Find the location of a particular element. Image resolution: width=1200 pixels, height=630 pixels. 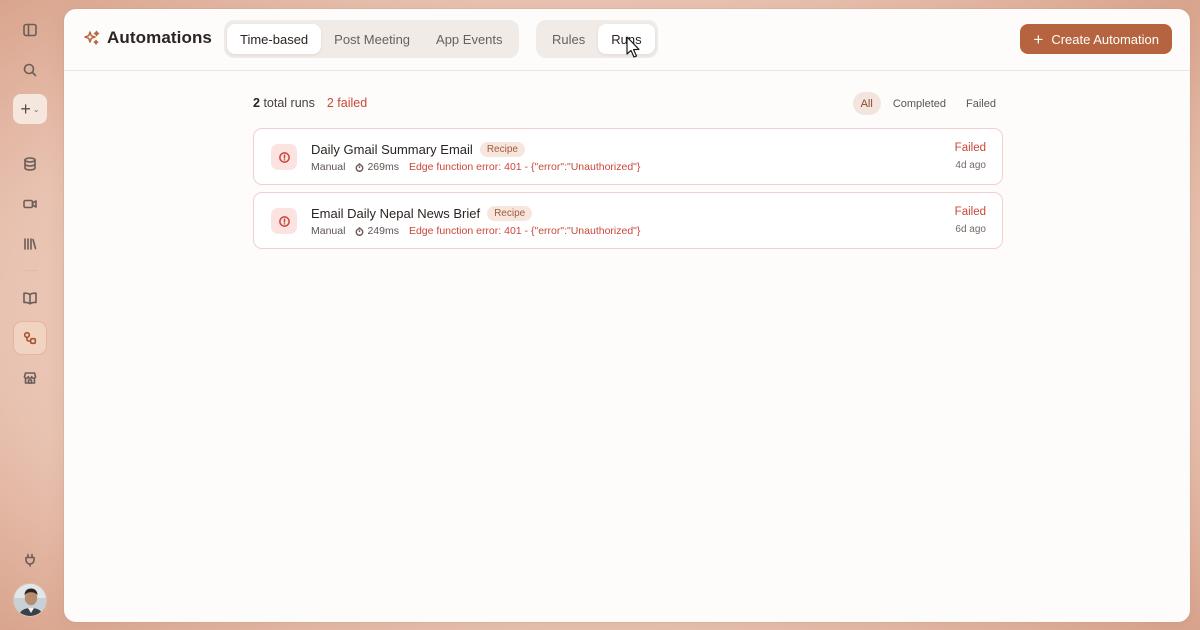

tab-post-meeting: Post Meeting is located at coordinates (372, 39).